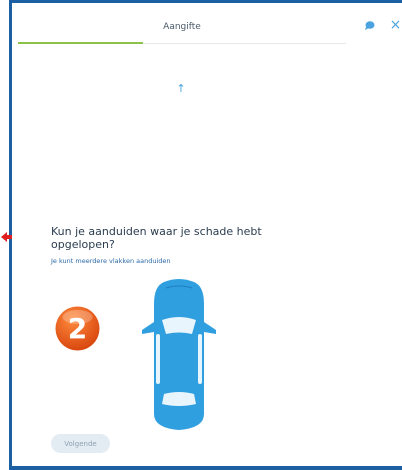 This screenshot has height=470, width=402. I want to click on car-body, so click(179, 354).